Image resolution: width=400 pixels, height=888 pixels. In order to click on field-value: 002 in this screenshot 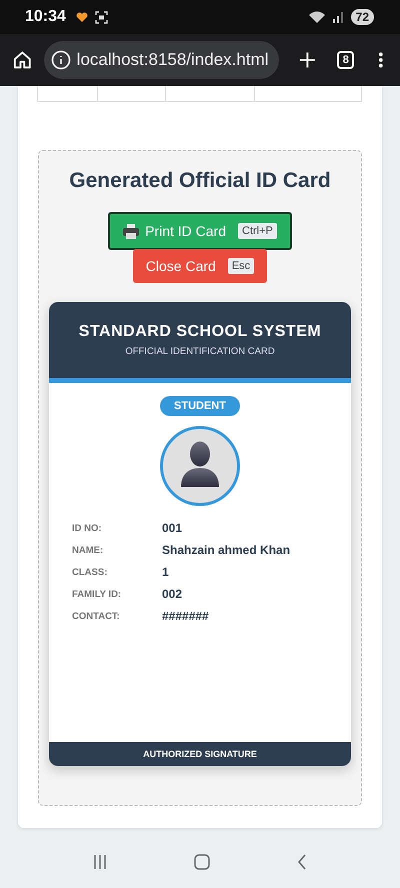, I will do `click(173, 594)`.